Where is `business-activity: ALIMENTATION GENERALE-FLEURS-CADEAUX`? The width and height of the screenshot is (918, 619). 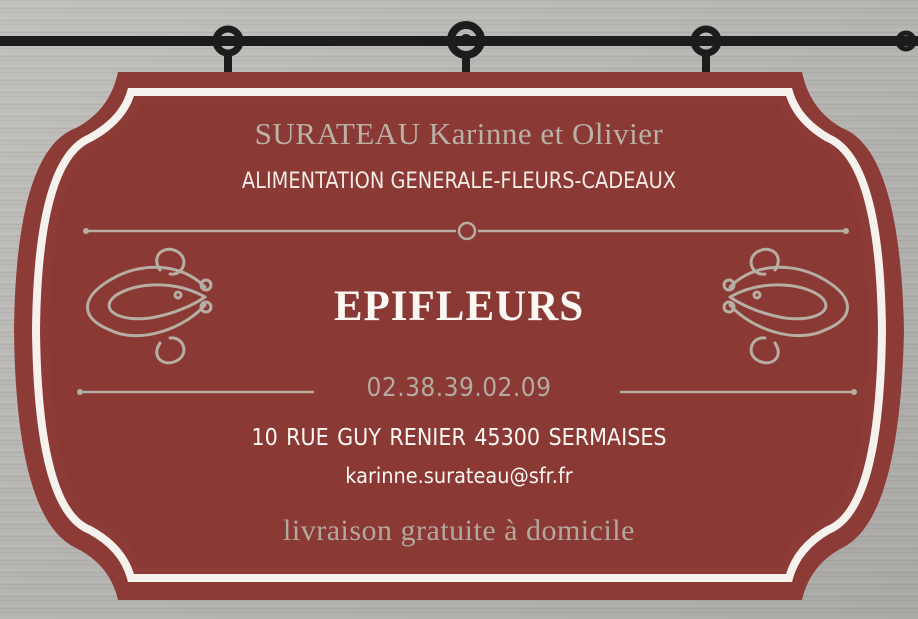 business-activity: ALIMENTATION GENERALE-FLEURS-CADEAUX is located at coordinates (459, 181).